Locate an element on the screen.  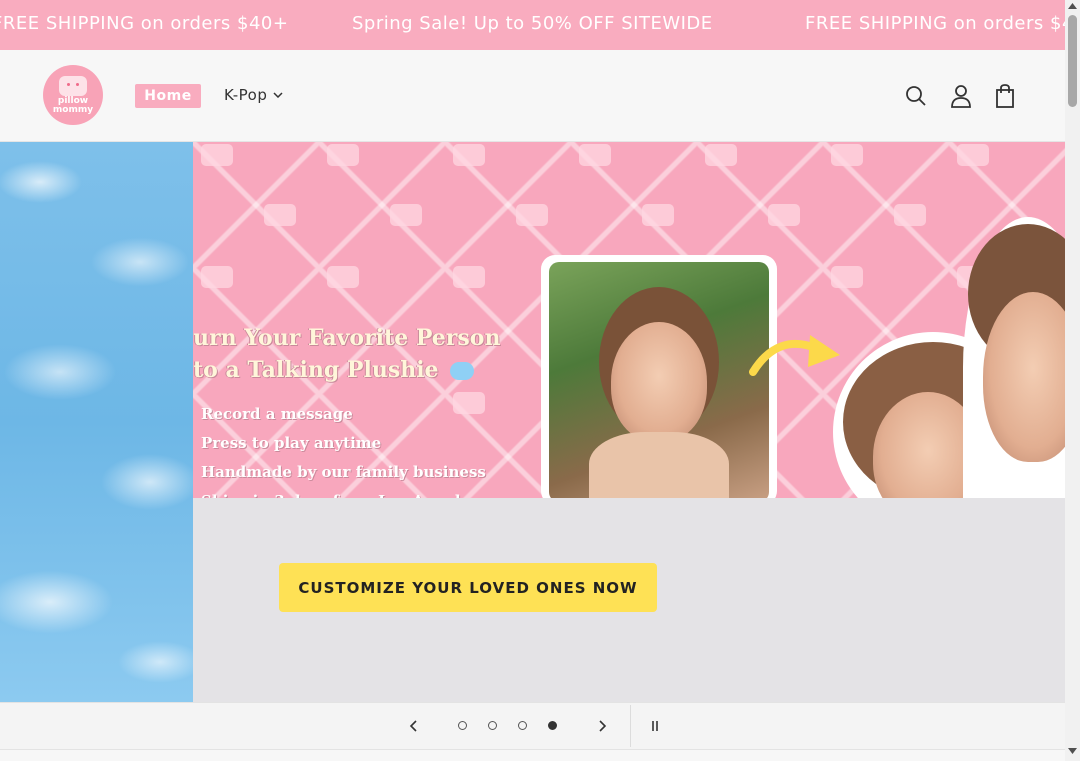
hero-headline-line2: to a Talking Plushie is located at coordinates (346, 370).